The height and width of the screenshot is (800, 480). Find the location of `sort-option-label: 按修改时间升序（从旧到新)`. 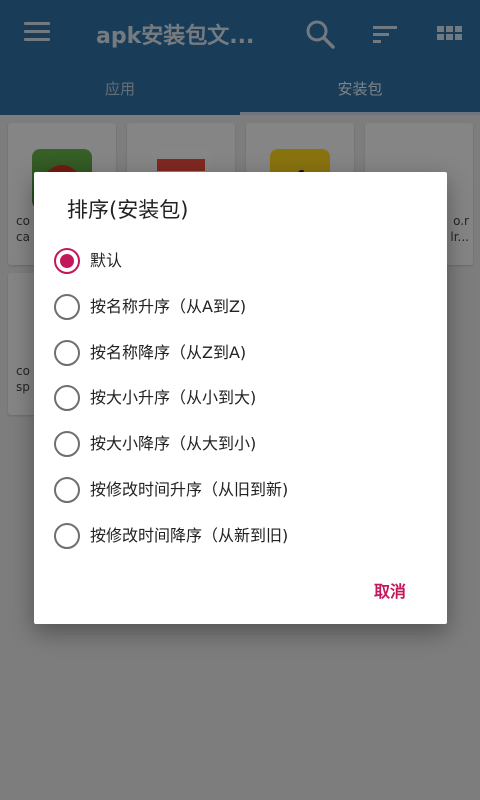

sort-option-label: 按修改时间升序（从旧到新) is located at coordinates (189, 489).